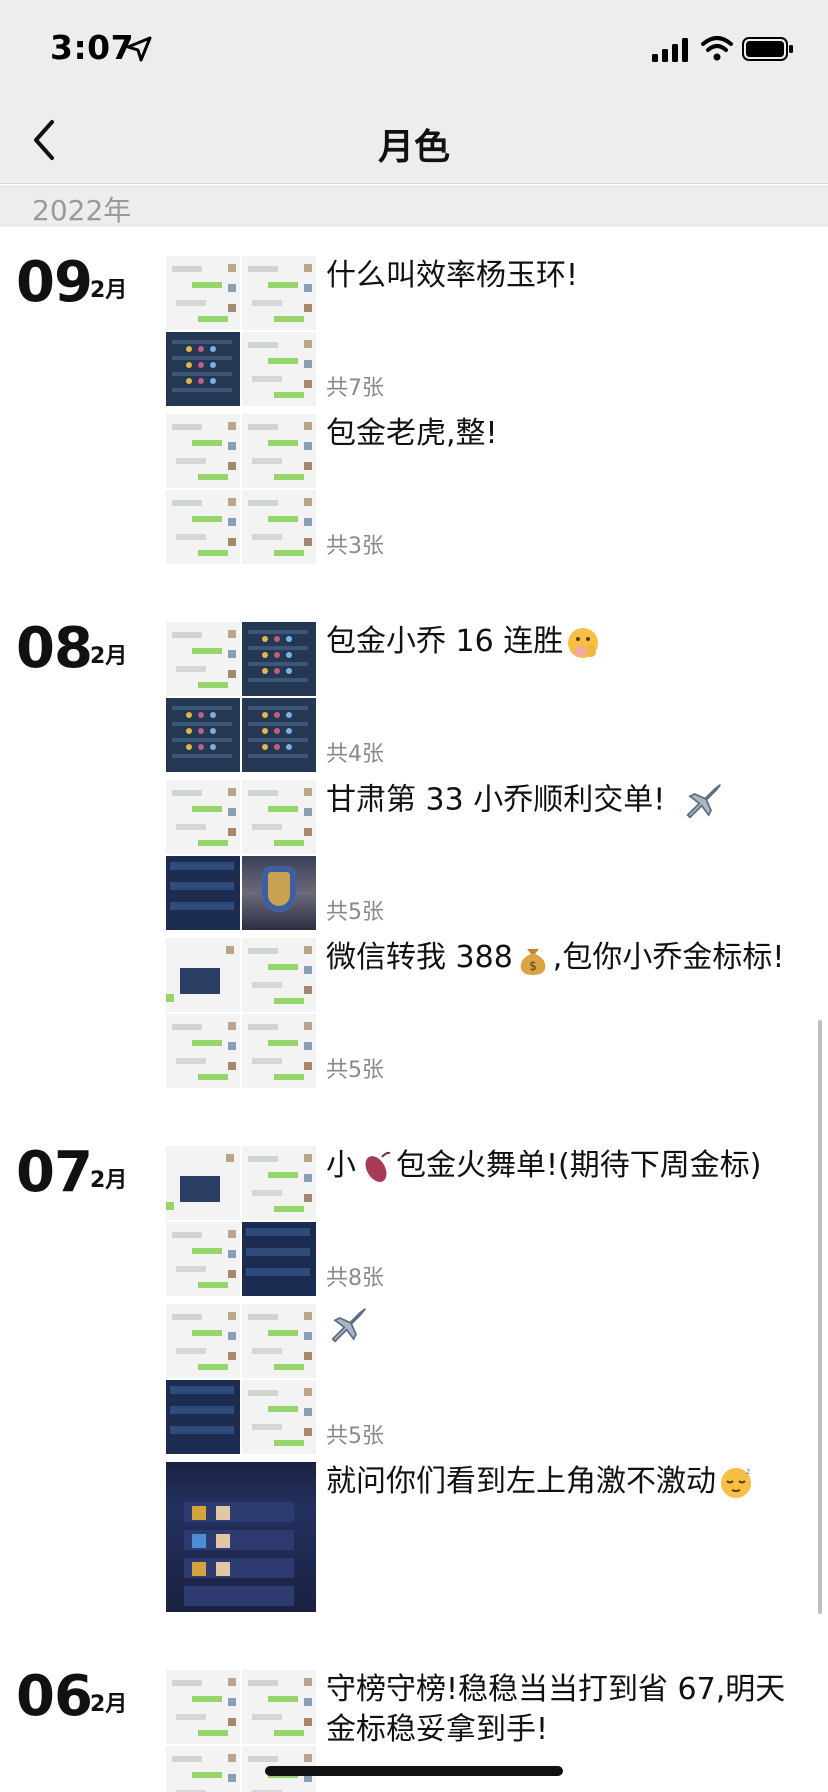 The height and width of the screenshot is (1792, 828). I want to click on date-day: 07, so click(54, 1172).